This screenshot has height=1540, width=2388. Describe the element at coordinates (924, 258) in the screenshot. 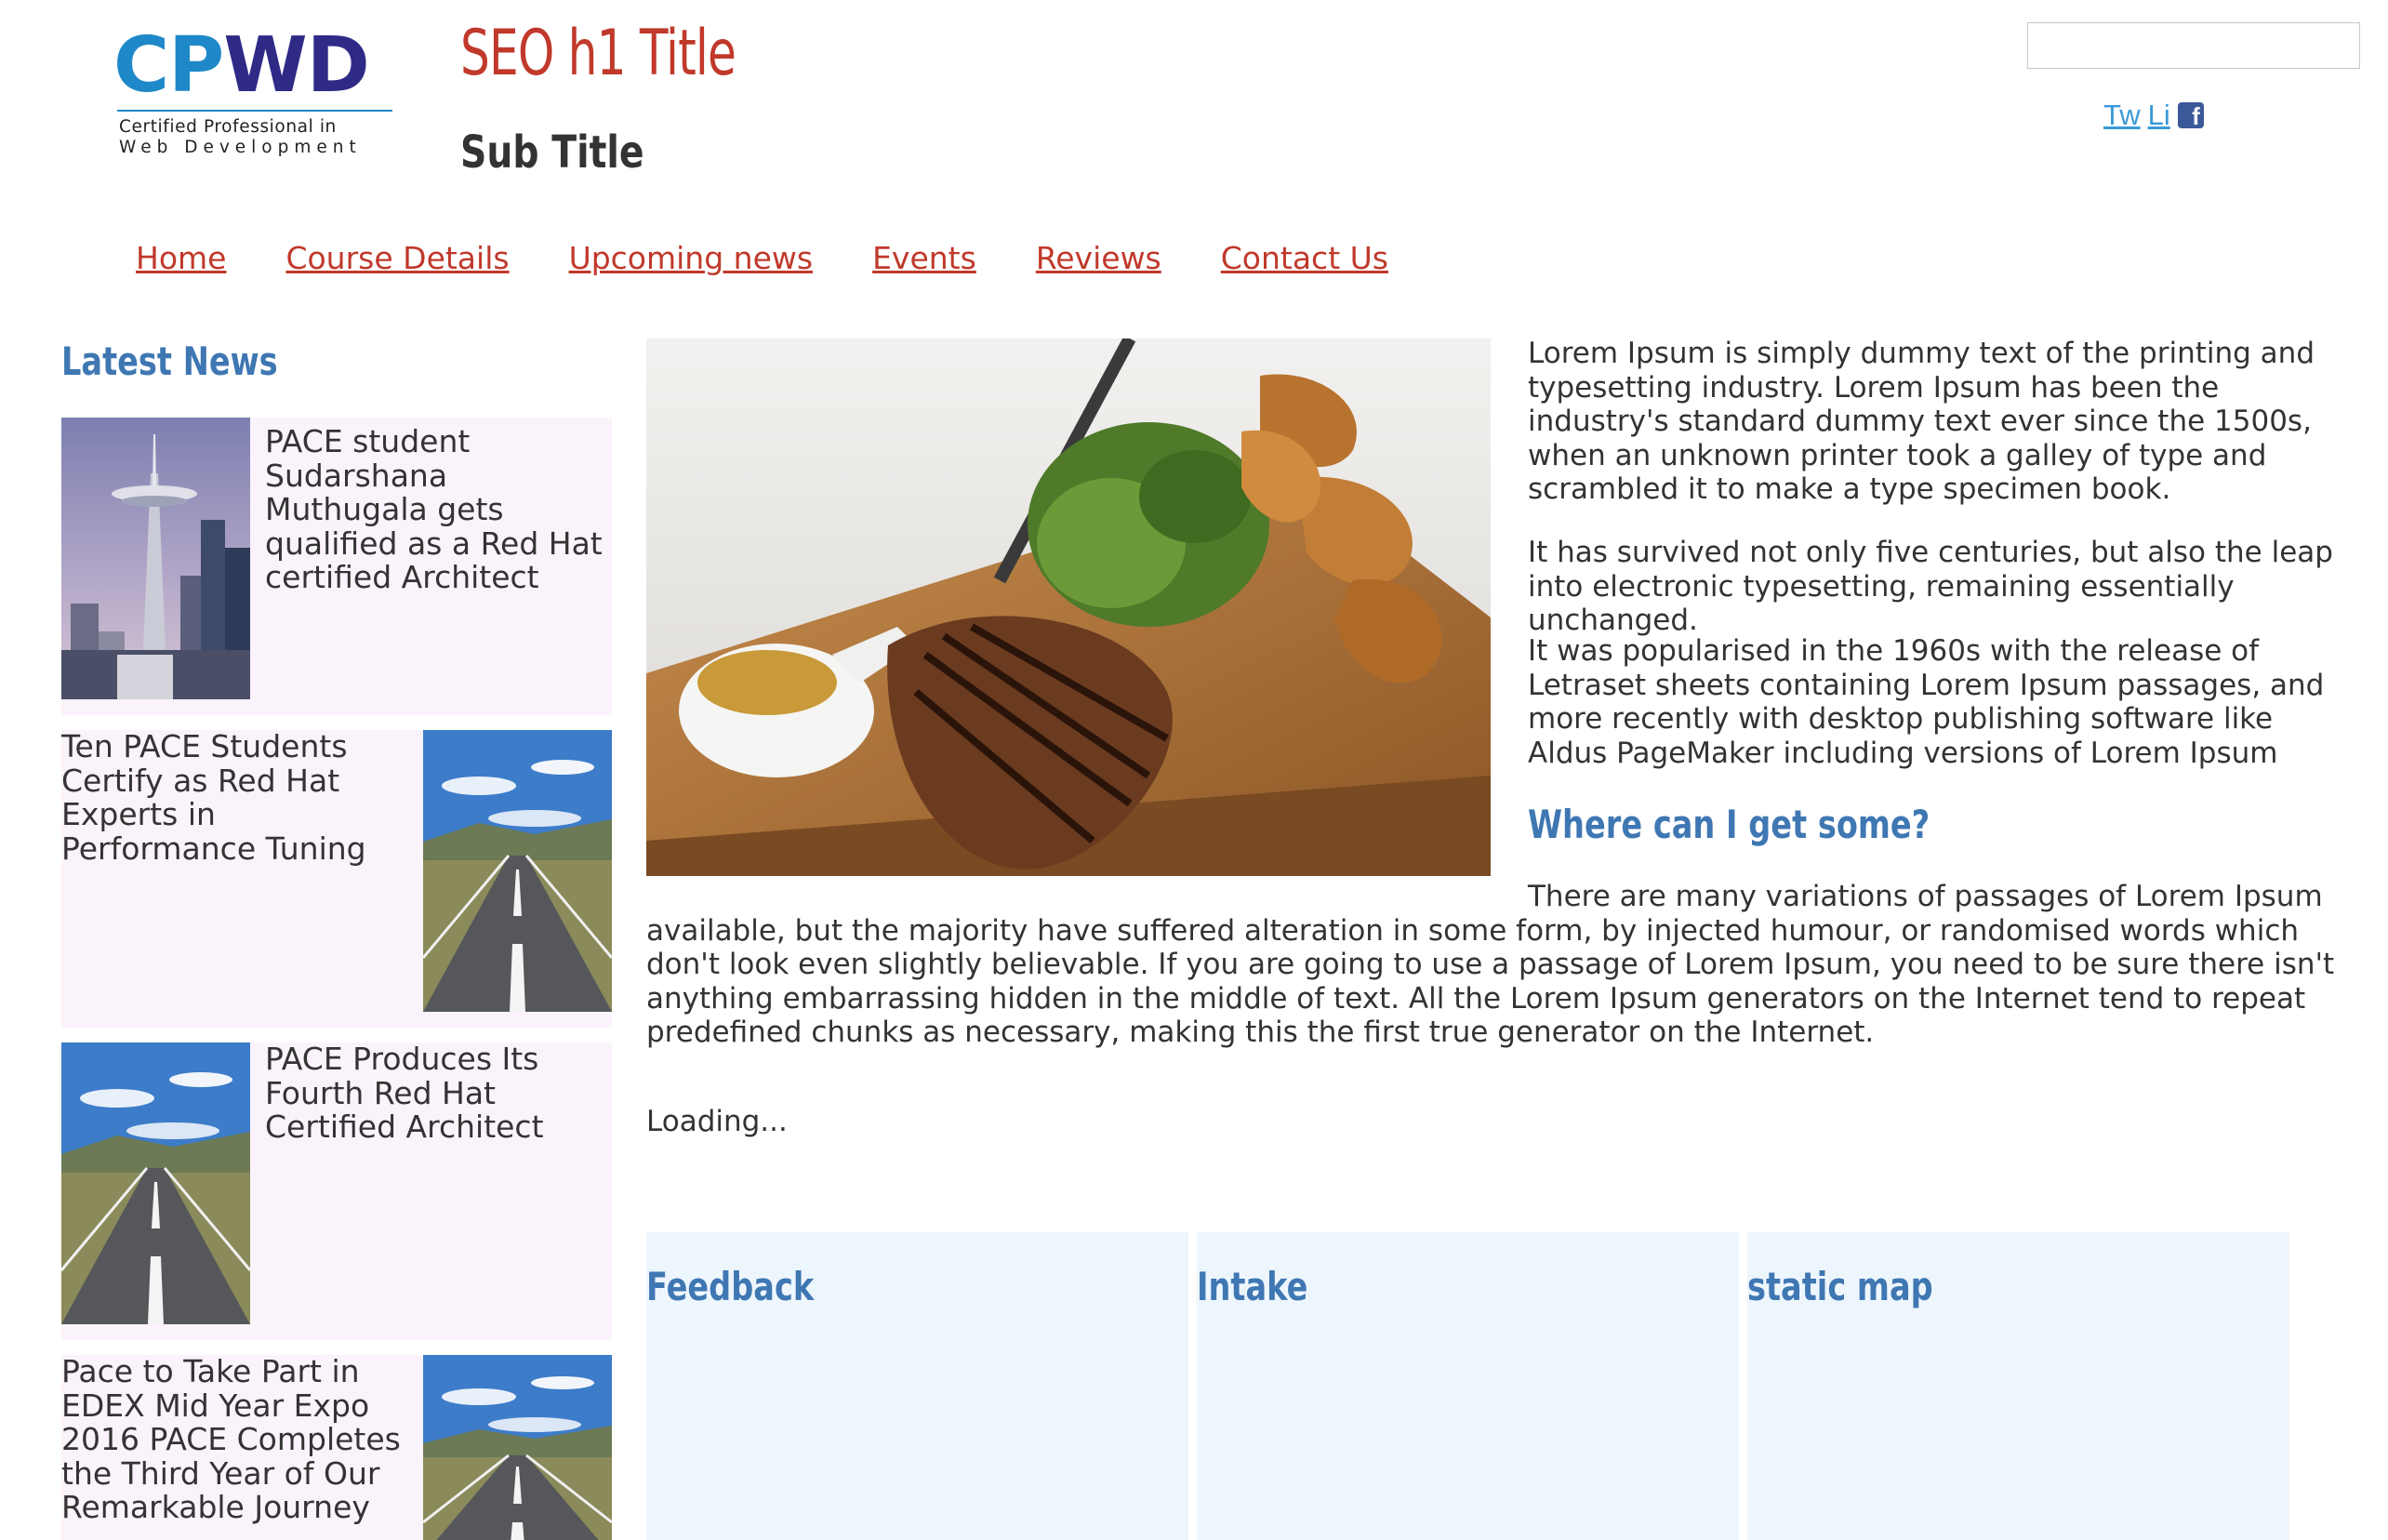

I see `nav-events: Events` at that location.